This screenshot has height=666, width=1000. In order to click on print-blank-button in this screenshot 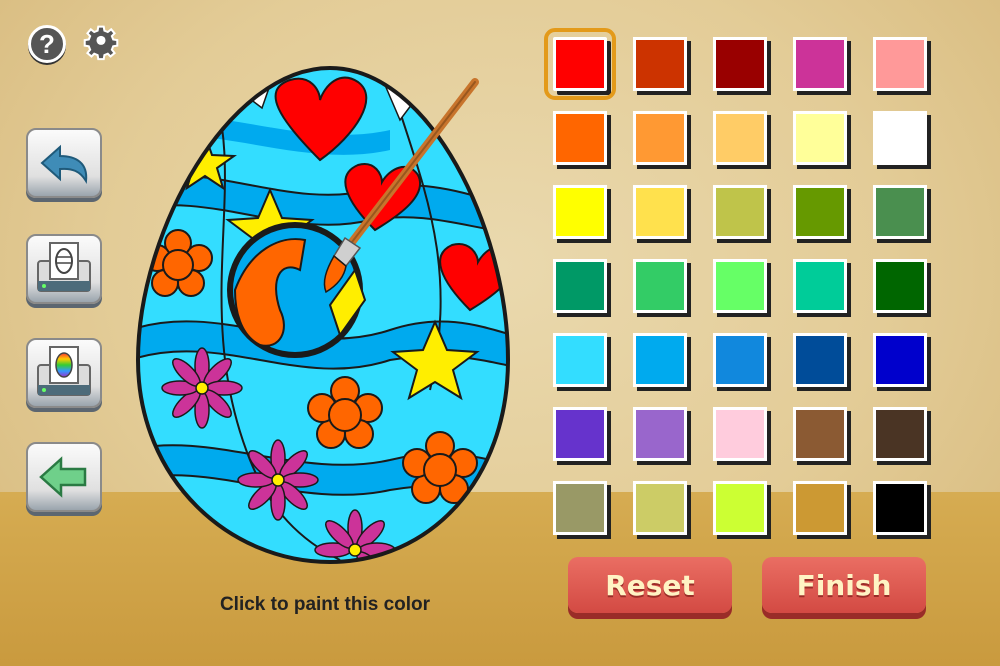, I will do `click(64, 269)`.